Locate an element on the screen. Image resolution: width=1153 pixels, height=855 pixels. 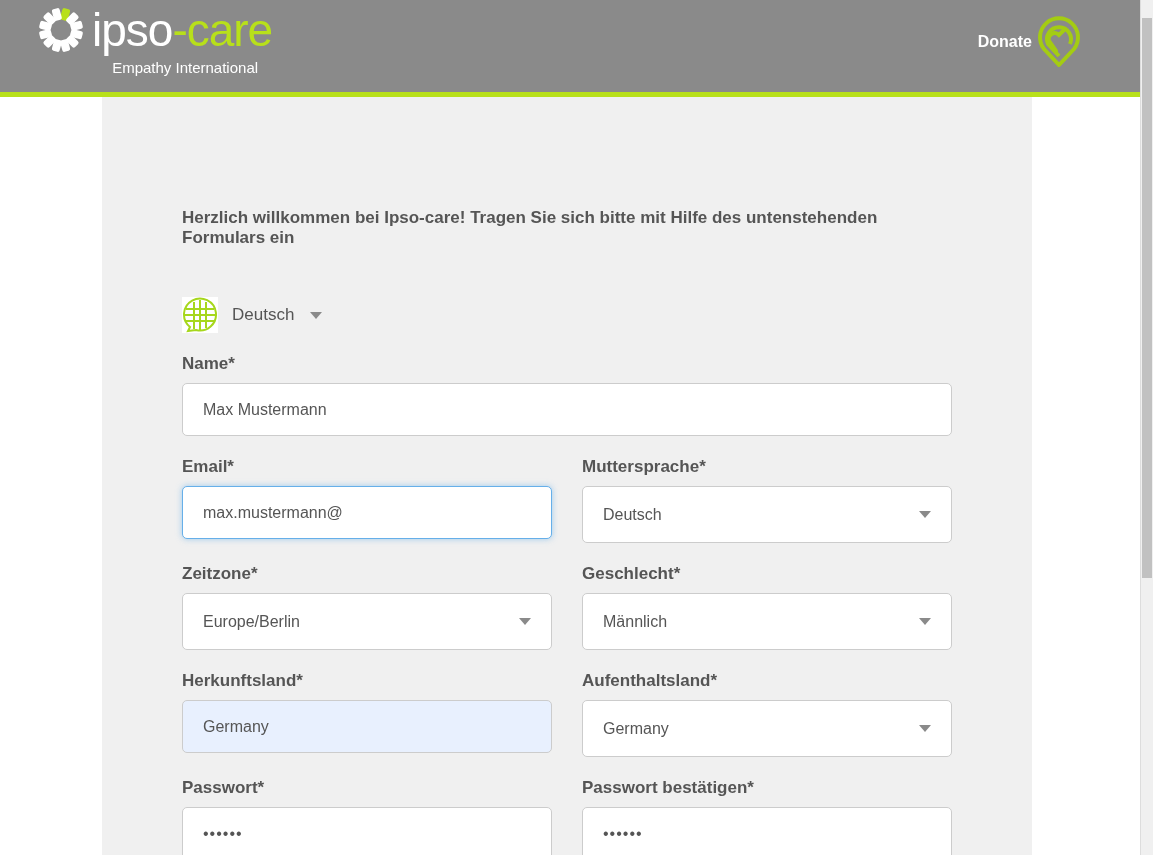
field-label: Name* is located at coordinates (209, 364).